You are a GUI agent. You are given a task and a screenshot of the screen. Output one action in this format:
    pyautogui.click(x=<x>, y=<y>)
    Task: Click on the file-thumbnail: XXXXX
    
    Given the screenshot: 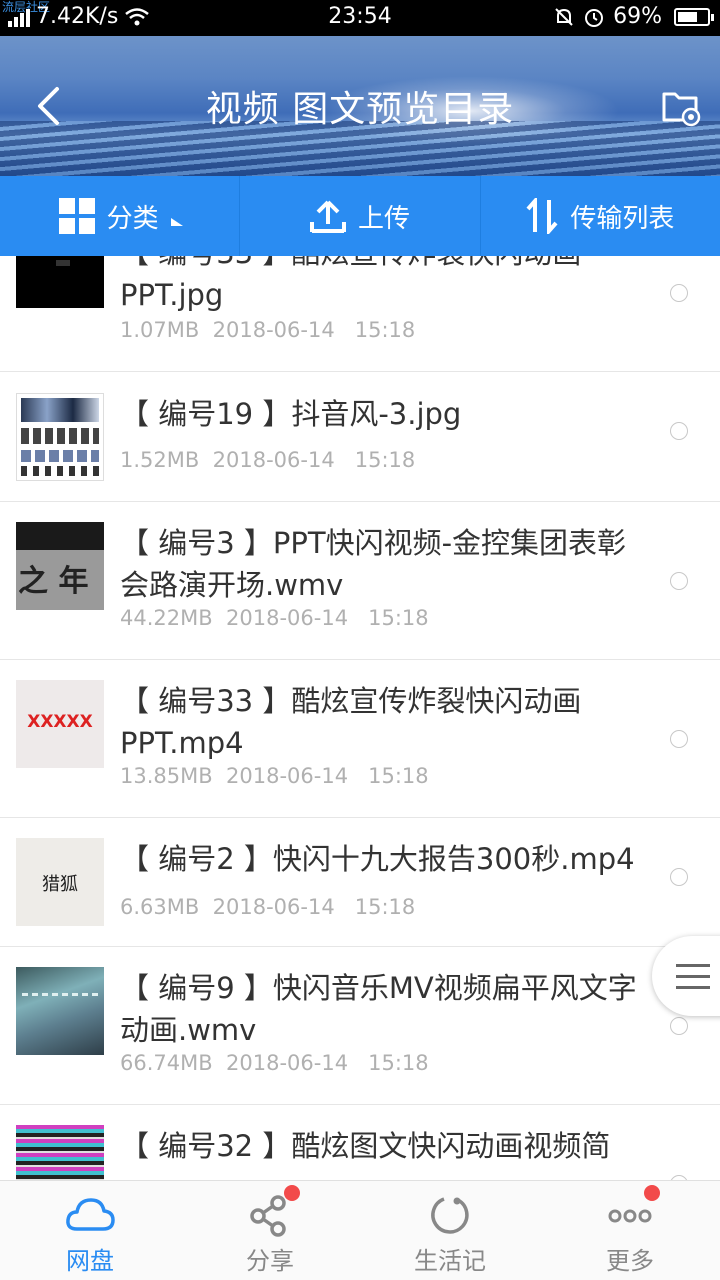 What is the action you would take?
    pyautogui.click(x=60, y=724)
    